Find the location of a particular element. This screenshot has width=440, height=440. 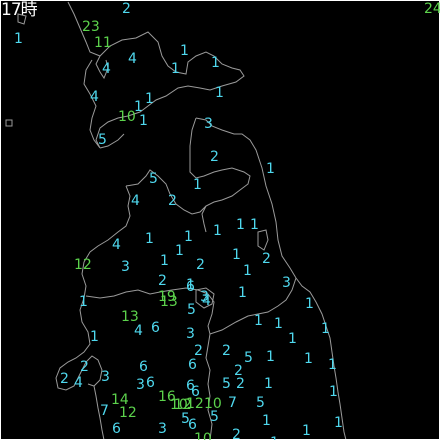

okushiri-island is located at coordinates (9, 123).